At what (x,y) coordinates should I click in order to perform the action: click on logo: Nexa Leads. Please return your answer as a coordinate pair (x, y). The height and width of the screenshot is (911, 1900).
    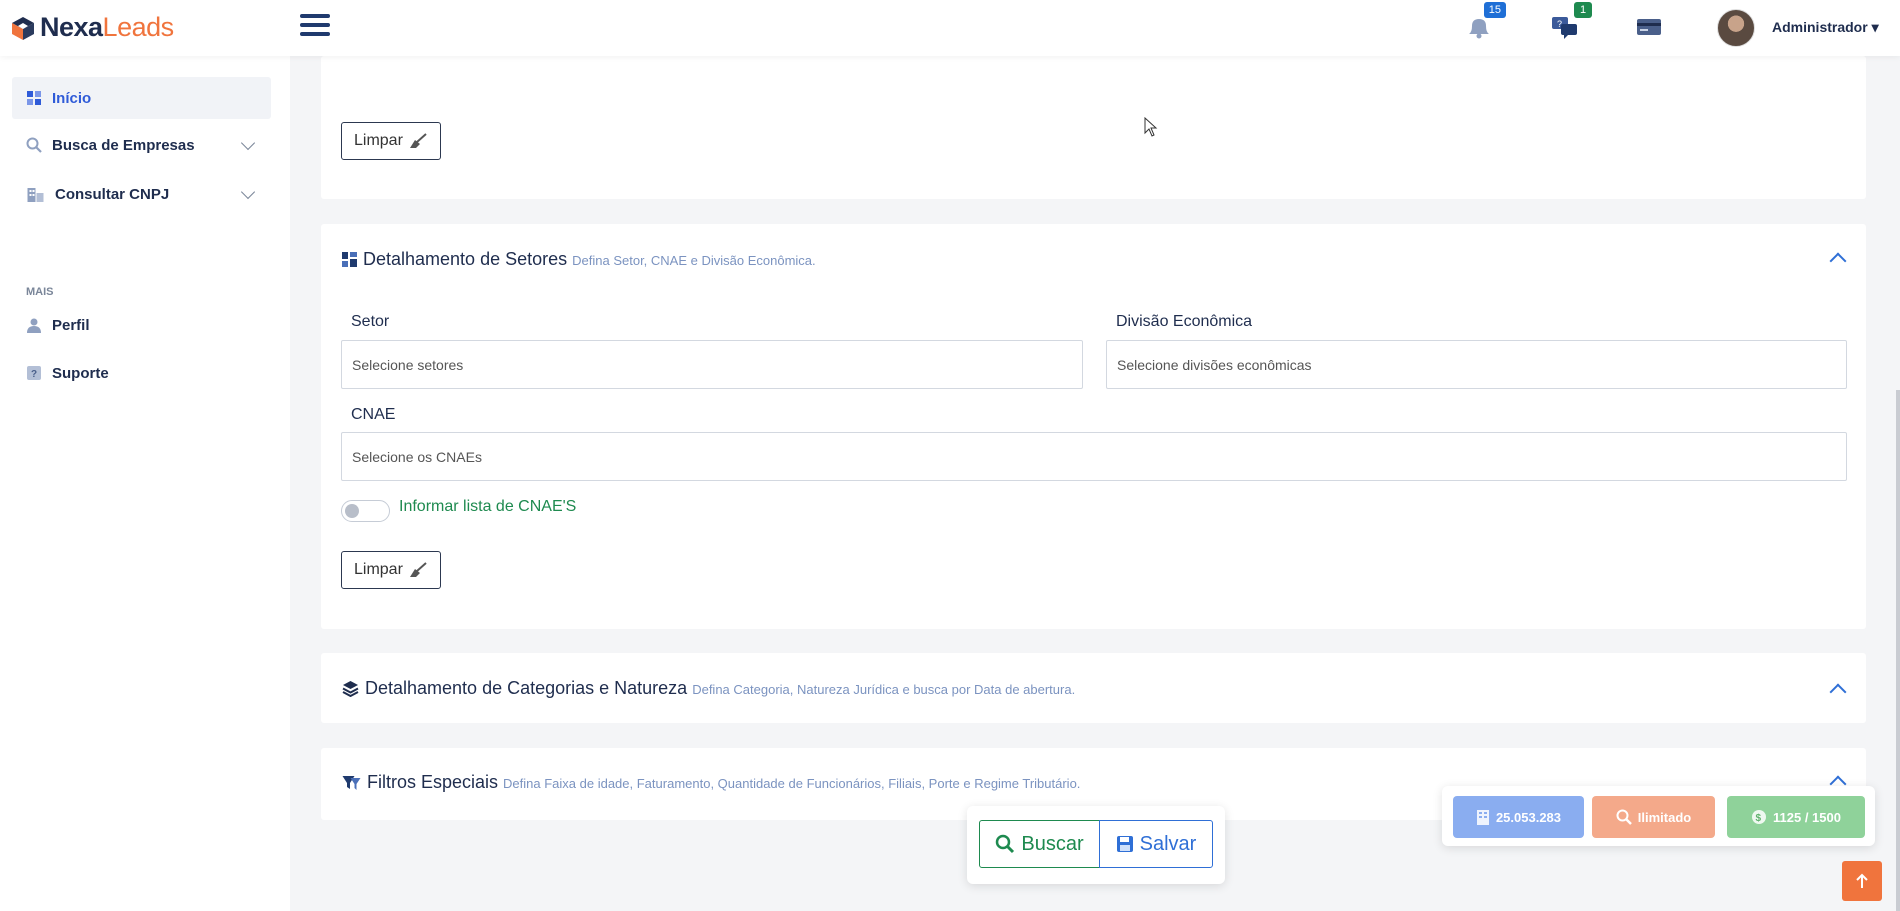
    Looking at the image, I should click on (92, 27).